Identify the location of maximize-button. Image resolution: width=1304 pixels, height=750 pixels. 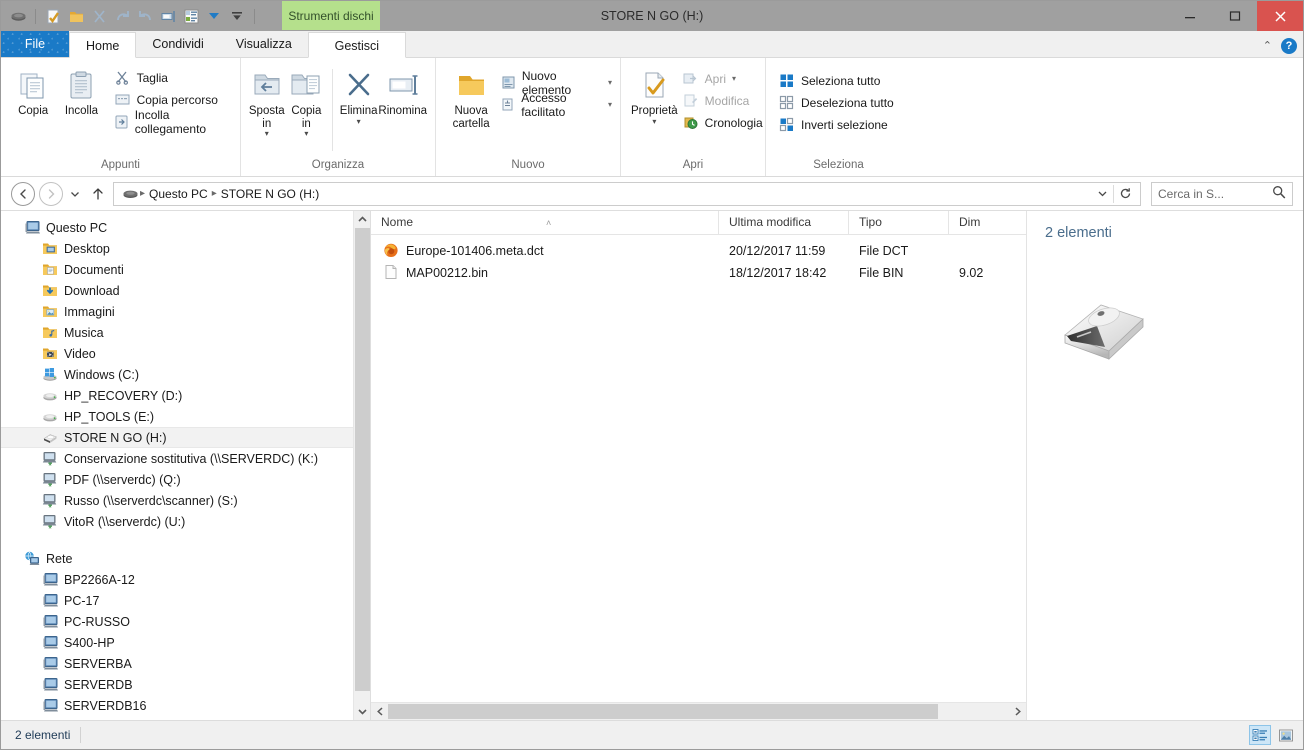
(1234, 16).